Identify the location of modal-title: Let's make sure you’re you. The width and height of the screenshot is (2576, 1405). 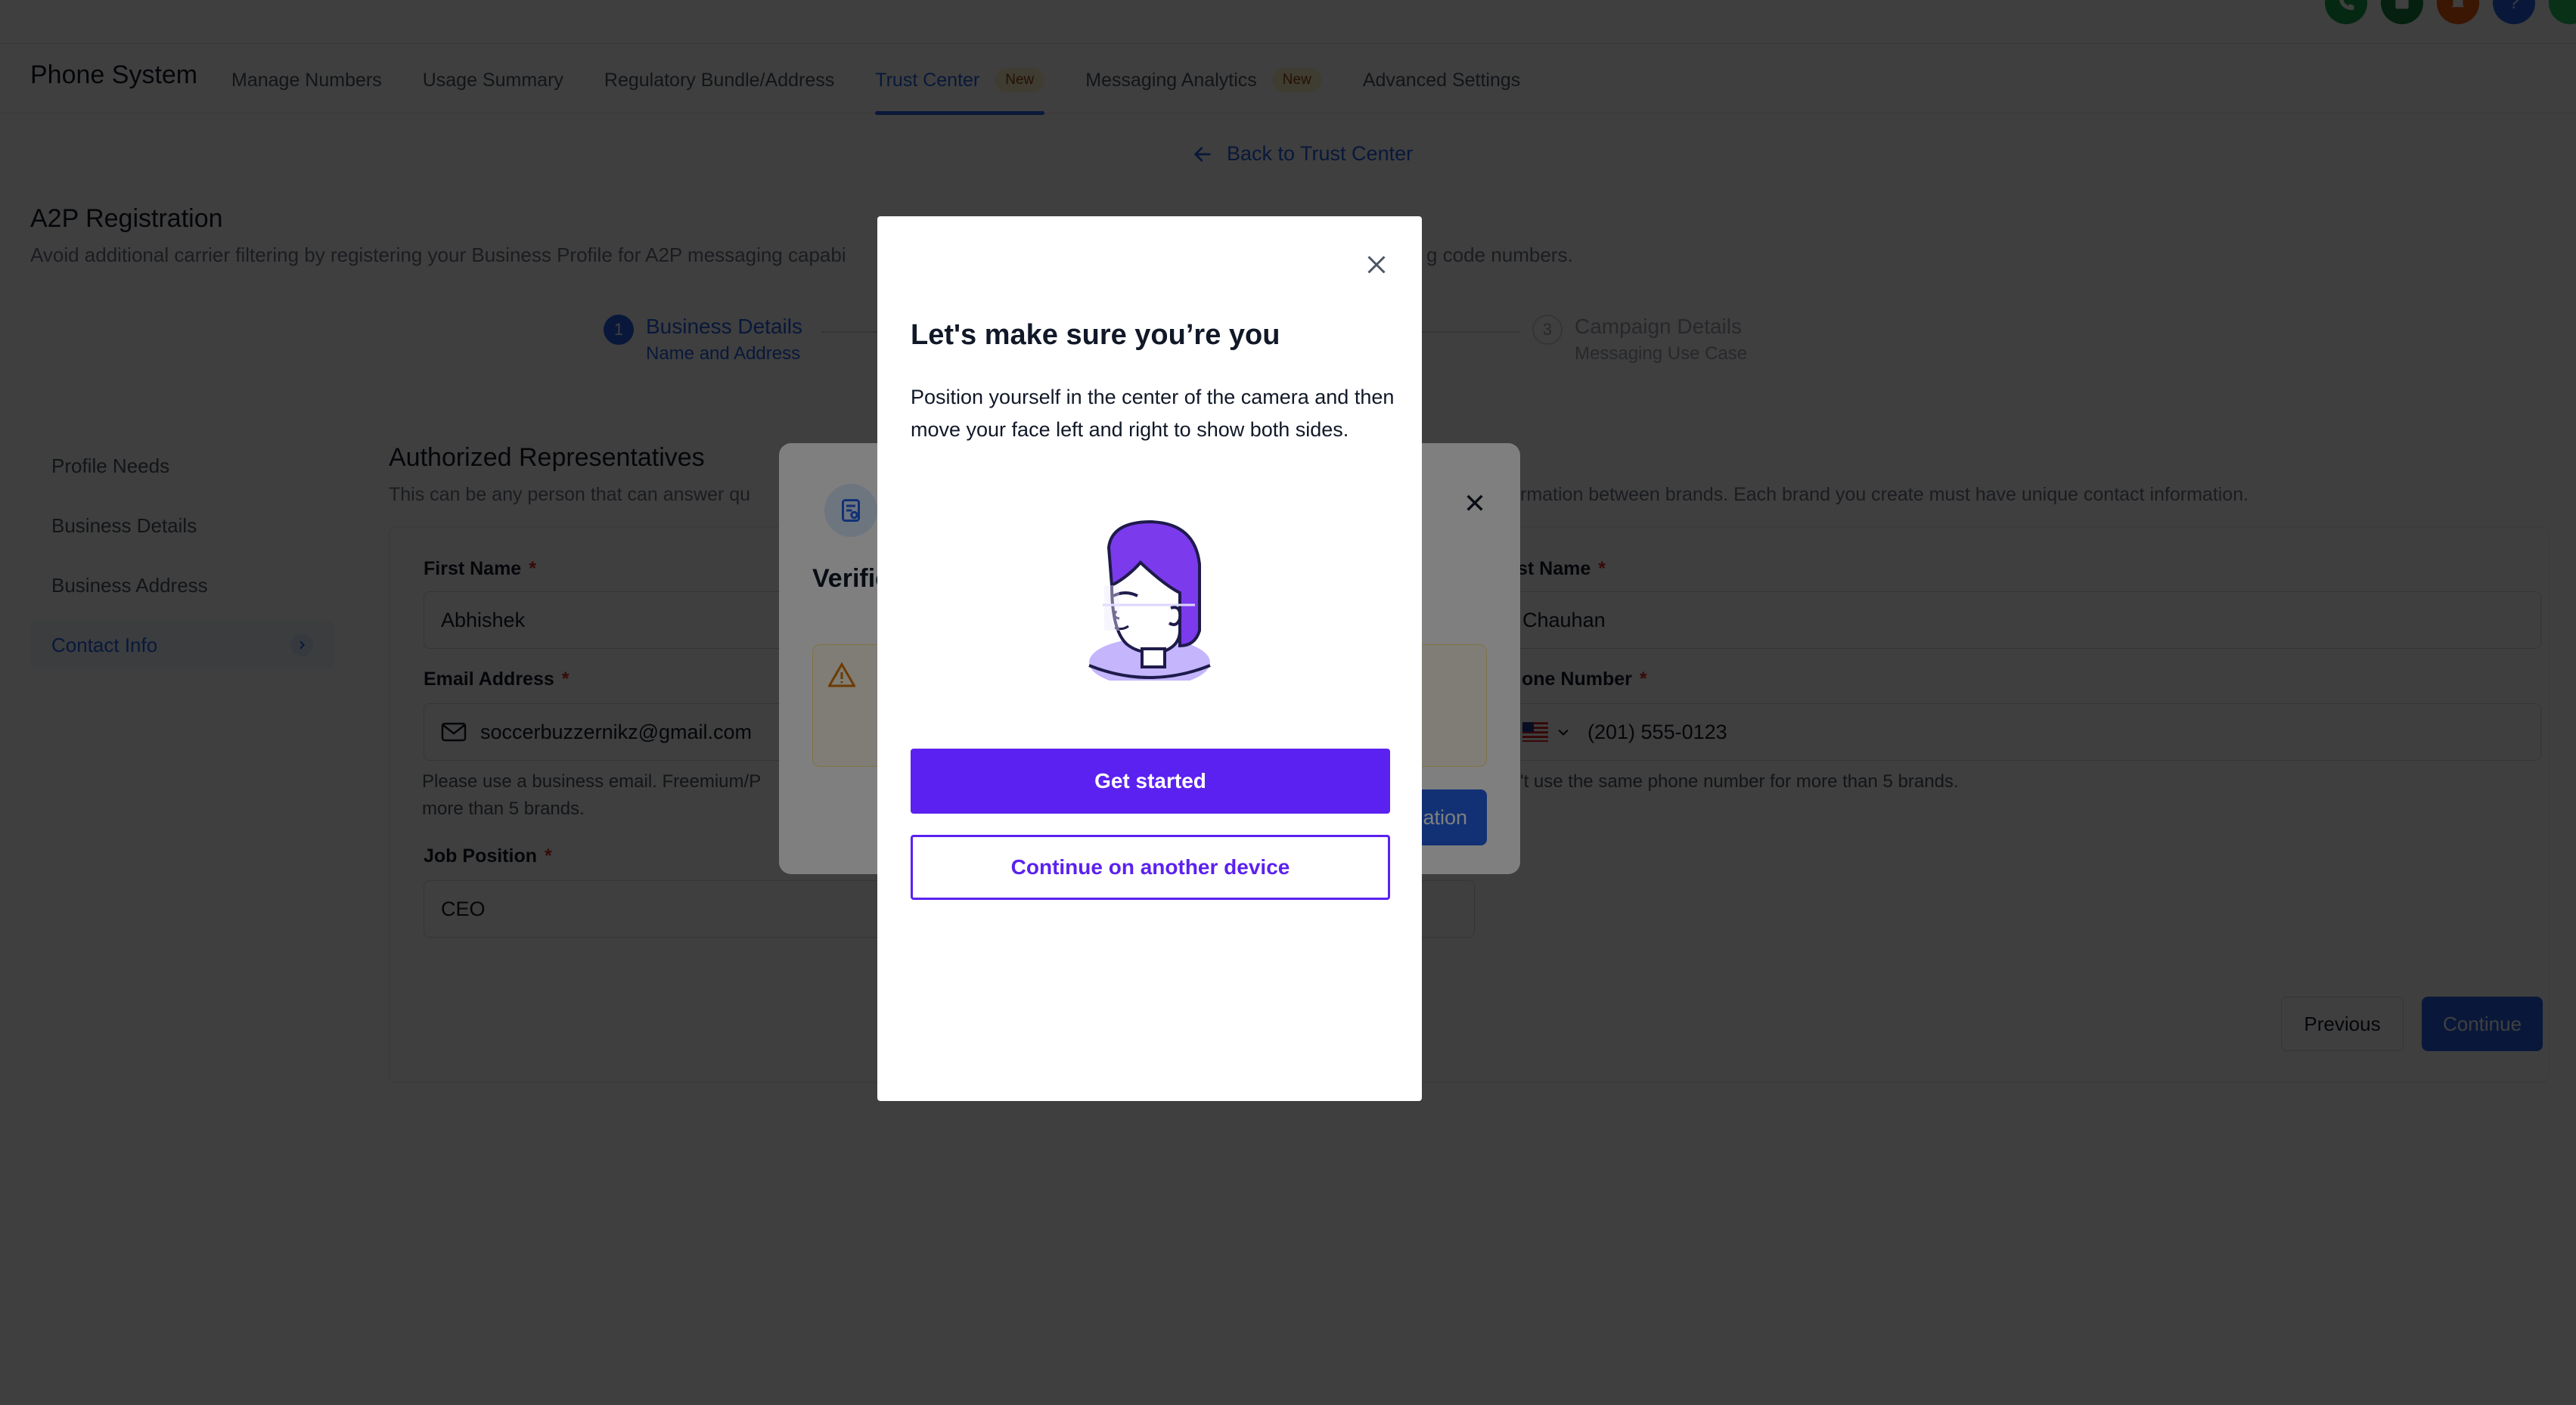
(1095, 335).